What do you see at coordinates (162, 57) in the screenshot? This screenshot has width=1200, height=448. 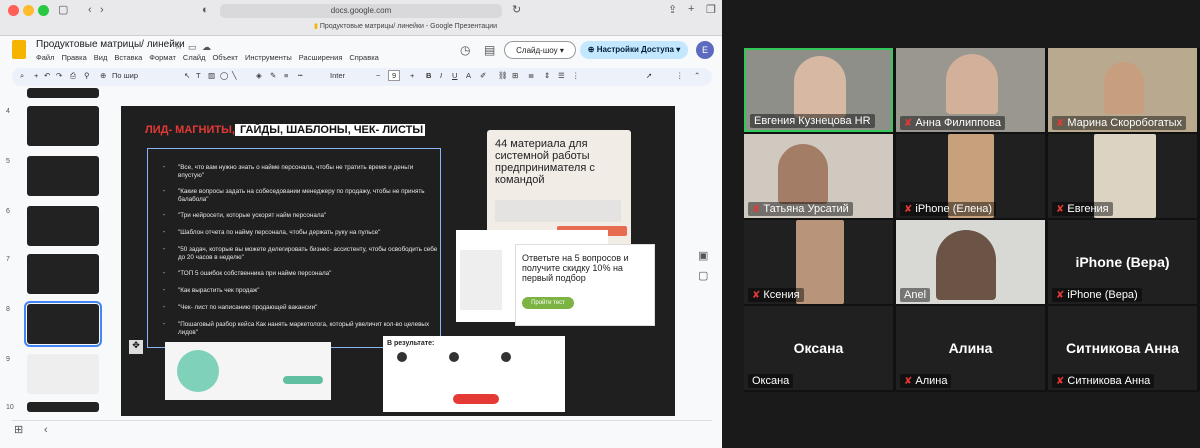 I see `menu-format: Формат` at bounding box center [162, 57].